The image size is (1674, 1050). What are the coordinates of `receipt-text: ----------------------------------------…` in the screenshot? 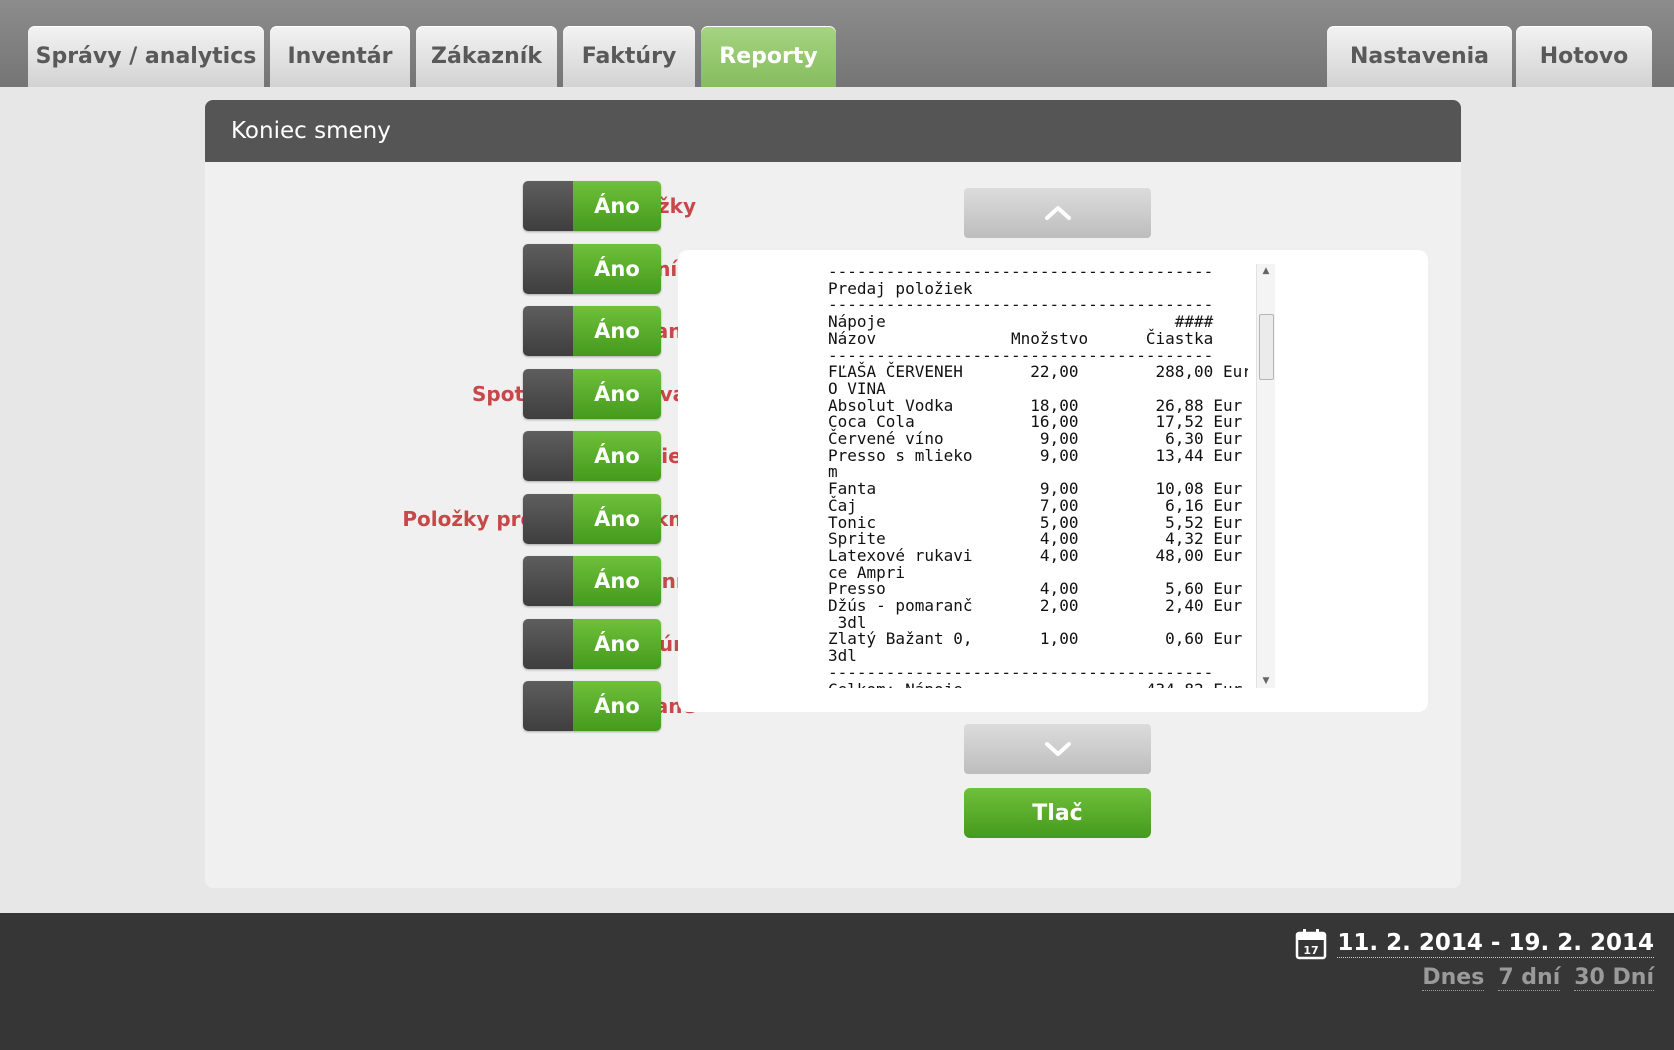 It's located at (1038, 476).